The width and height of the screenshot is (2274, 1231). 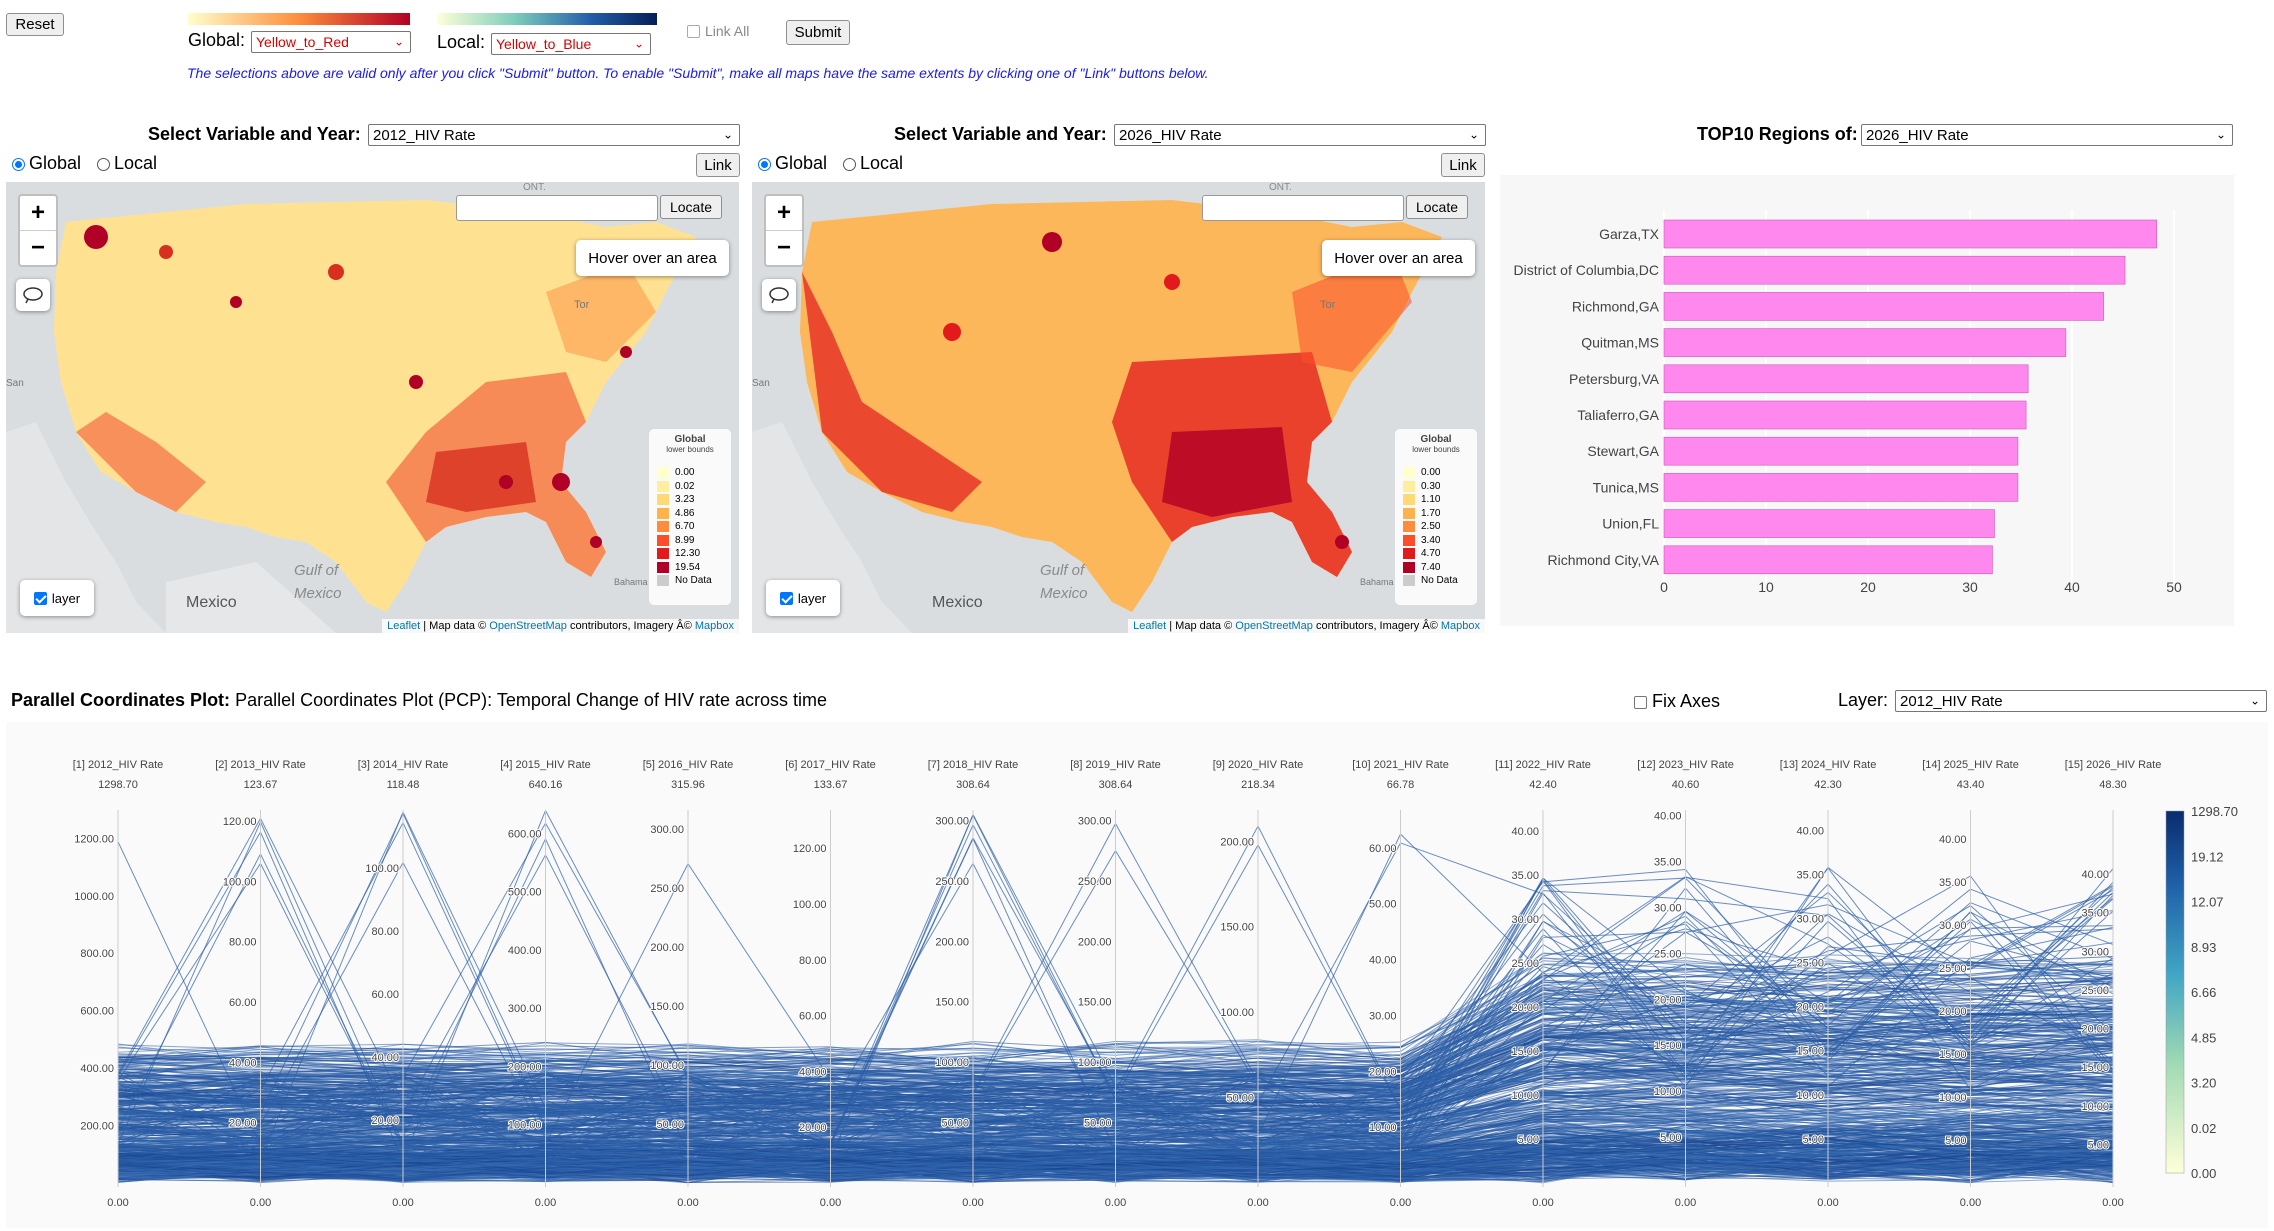 What do you see at coordinates (15, 383) in the screenshot?
I see `san-label: San` at bounding box center [15, 383].